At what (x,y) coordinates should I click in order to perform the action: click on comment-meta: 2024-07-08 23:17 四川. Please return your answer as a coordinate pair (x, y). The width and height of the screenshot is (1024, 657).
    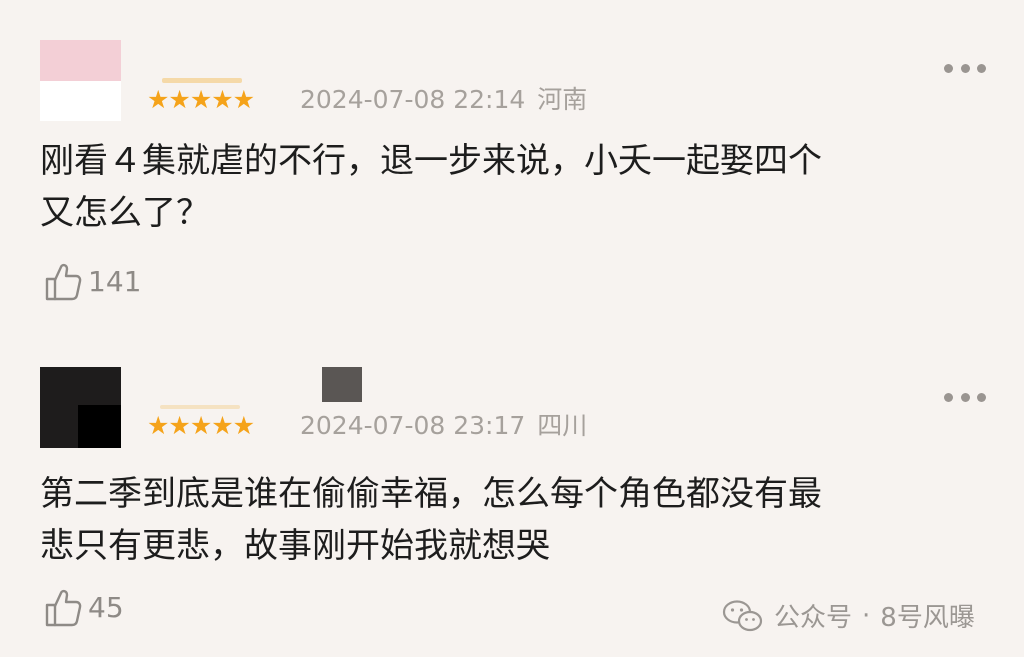
    Looking at the image, I should click on (443, 425).